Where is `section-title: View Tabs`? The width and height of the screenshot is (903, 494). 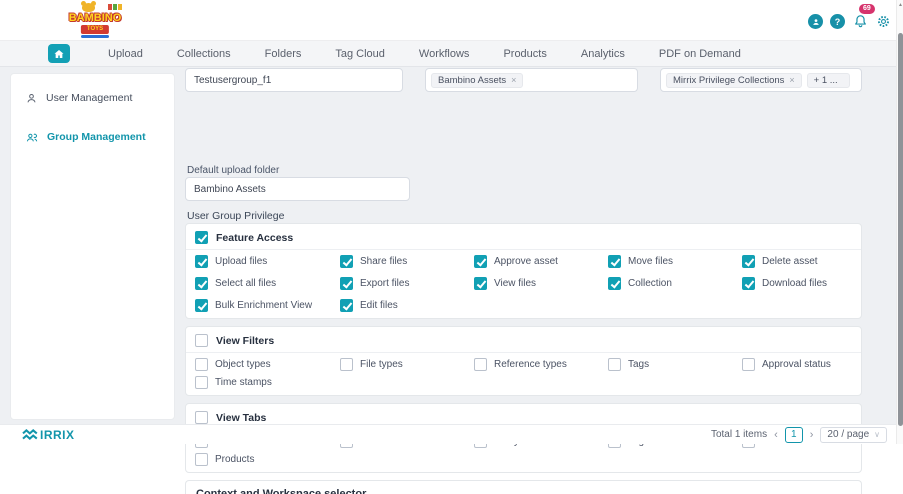
section-title: View Tabs is located at coordinates (241, 417).